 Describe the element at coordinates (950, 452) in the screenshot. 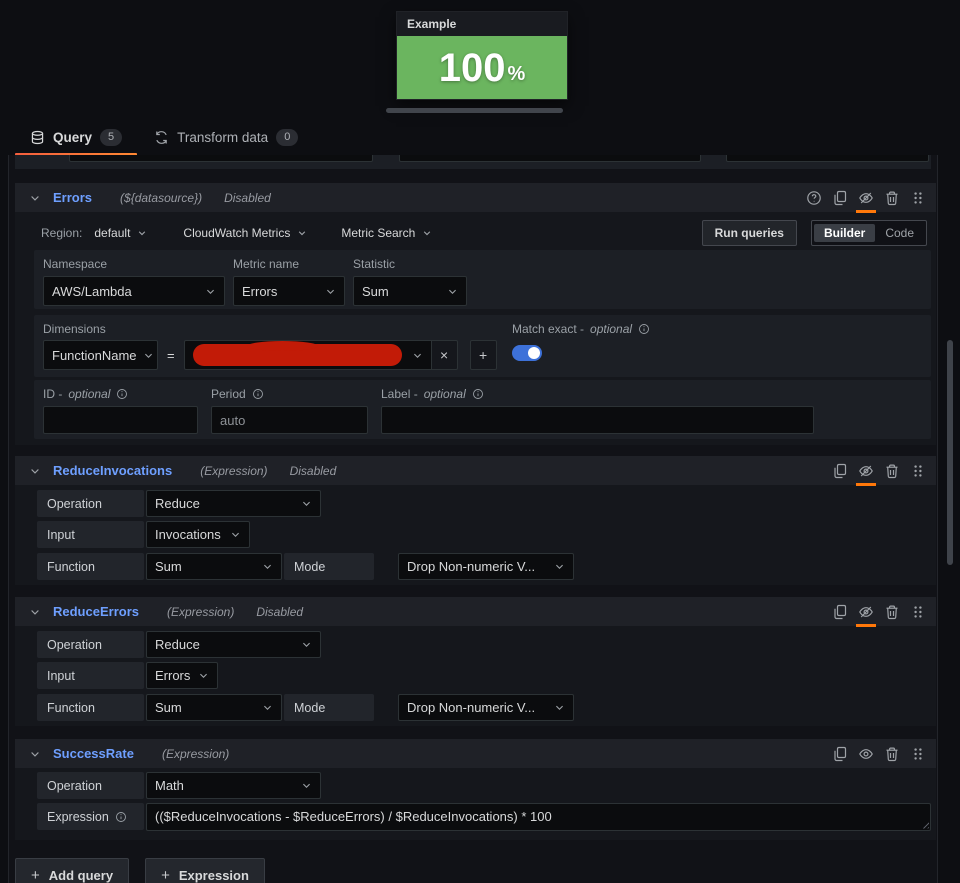

I see `vertical-scrollbar` at that location.